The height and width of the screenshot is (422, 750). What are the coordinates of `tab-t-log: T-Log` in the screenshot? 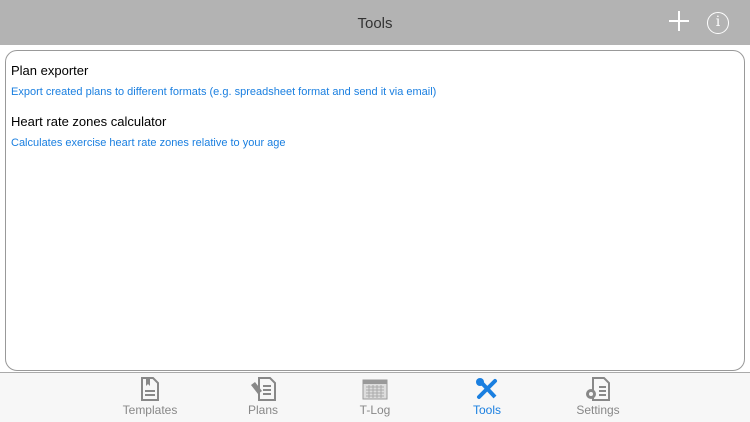 It's located at (375, 397).